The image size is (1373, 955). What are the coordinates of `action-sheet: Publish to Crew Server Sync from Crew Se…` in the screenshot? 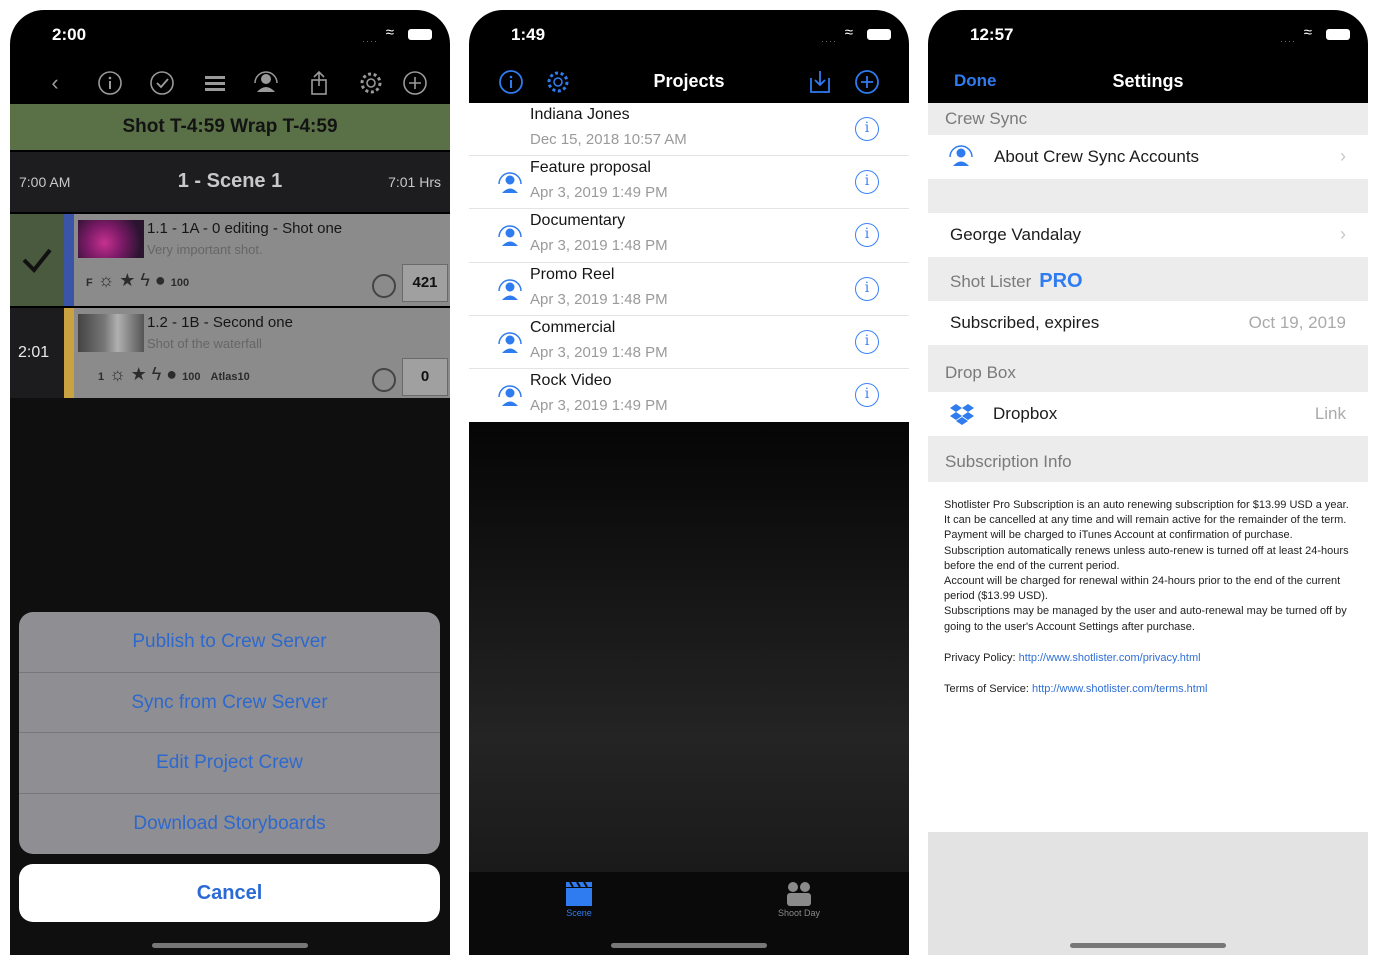 It's located at (229, 733).